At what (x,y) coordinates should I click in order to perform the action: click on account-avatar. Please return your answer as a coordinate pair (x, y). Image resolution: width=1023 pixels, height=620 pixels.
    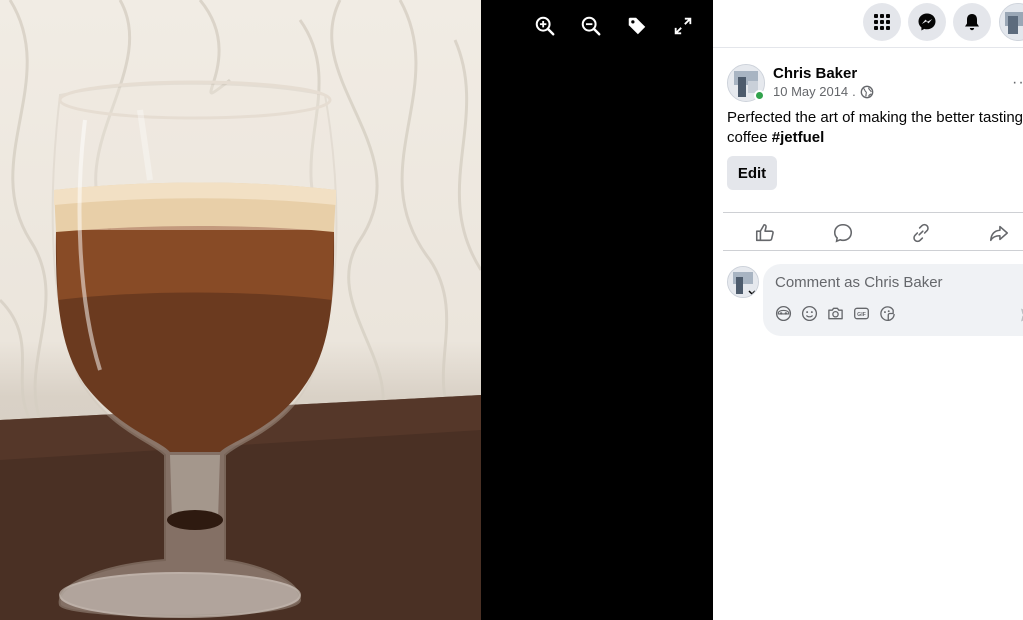
    Looking at the image, I should click on (1011, 22).